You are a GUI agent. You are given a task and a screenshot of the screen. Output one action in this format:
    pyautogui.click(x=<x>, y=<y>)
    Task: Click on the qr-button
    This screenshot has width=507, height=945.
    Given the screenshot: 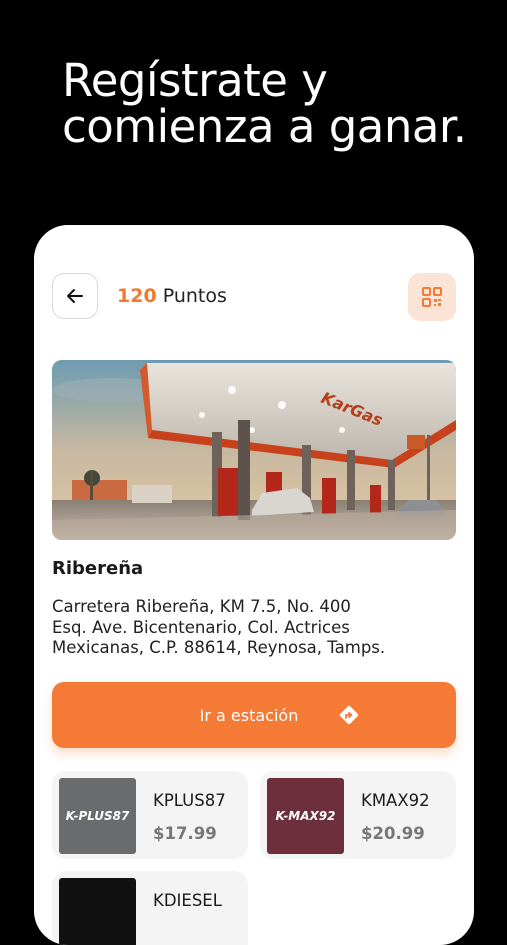 What is the action you would take?
    pyautogui.click(x=432, y=297)
    